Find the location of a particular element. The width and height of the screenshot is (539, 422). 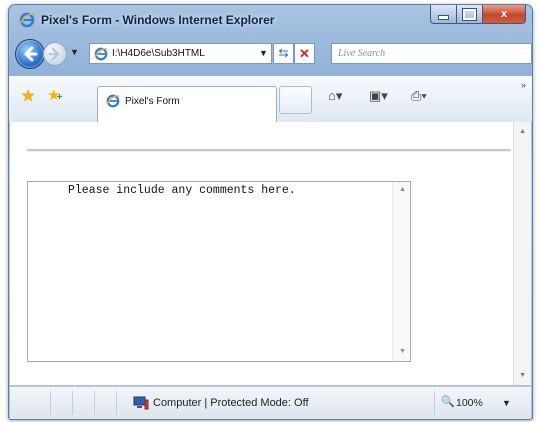

recent-pages-dropdown: ▼ is located at coordinates (74, 52).